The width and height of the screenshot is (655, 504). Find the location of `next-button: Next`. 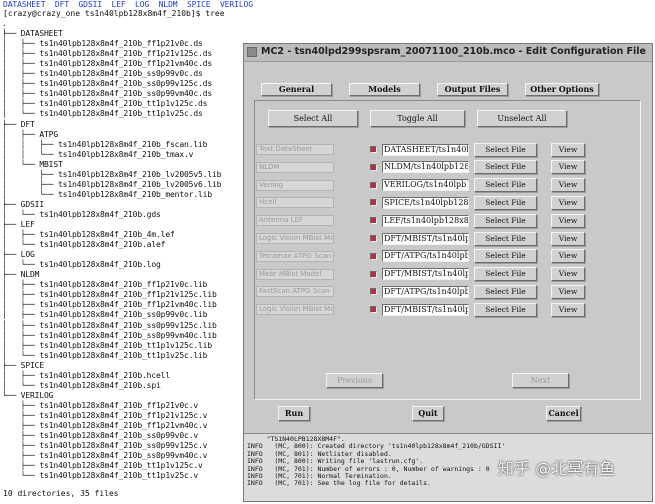

next-button: Next is located at coordinates (540, 380).